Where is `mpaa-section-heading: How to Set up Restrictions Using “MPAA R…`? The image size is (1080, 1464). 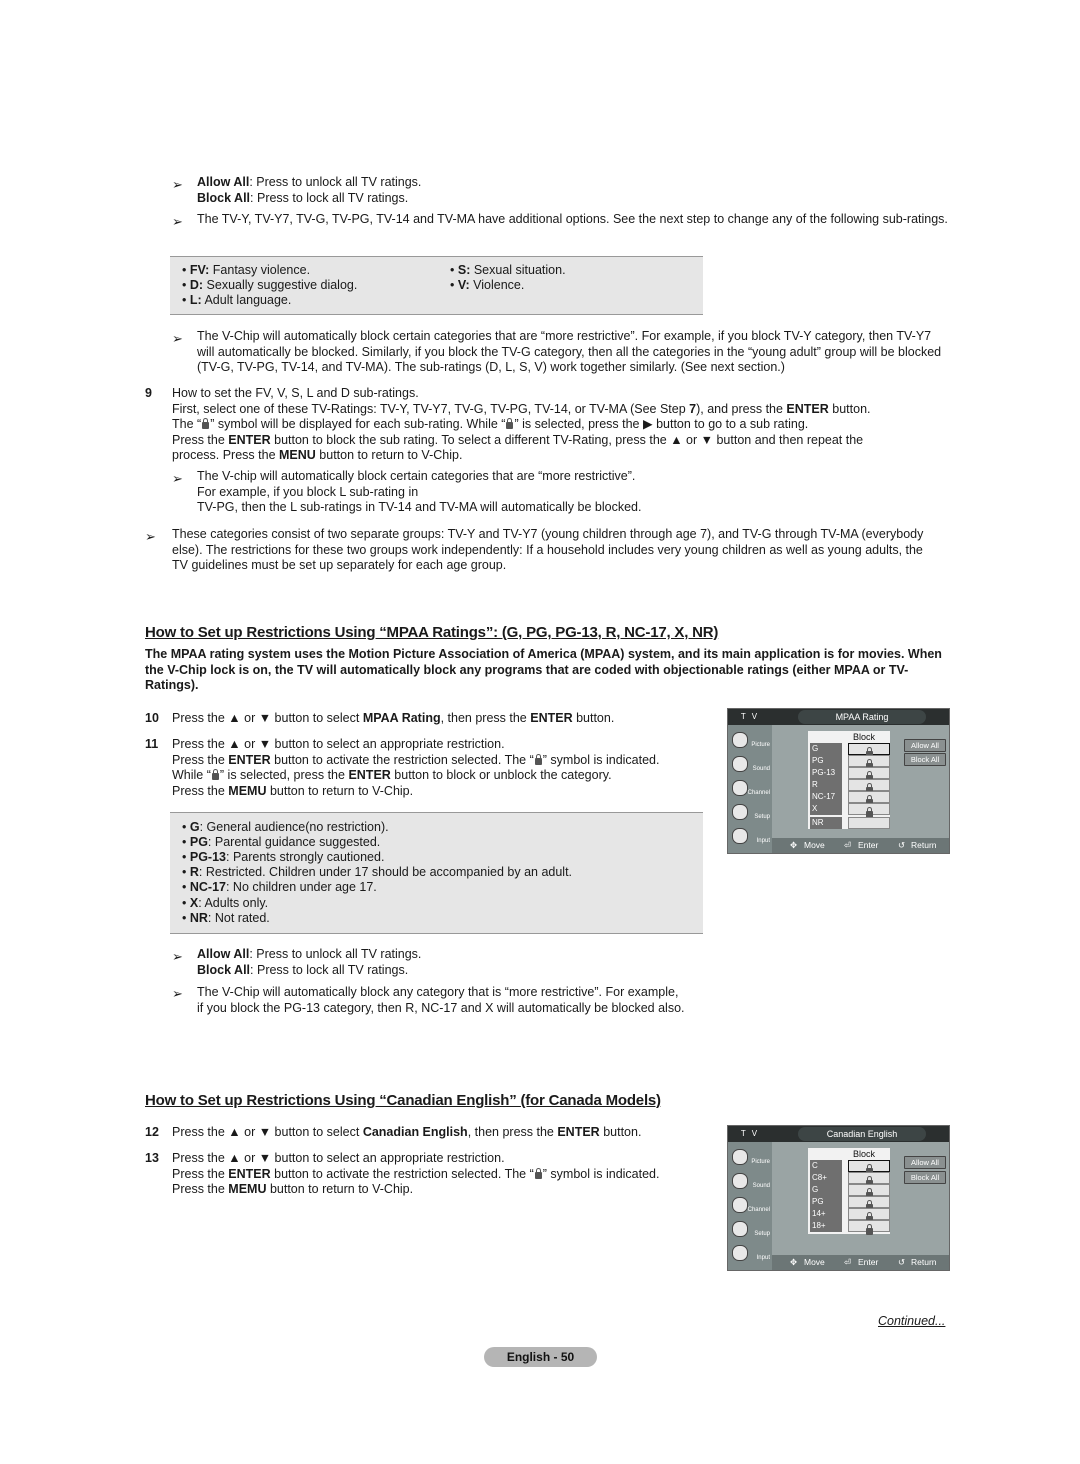
mpaa-section-heading: How to Set up Restrictions Using “MPAA R… is located at coordinates (432, 632).